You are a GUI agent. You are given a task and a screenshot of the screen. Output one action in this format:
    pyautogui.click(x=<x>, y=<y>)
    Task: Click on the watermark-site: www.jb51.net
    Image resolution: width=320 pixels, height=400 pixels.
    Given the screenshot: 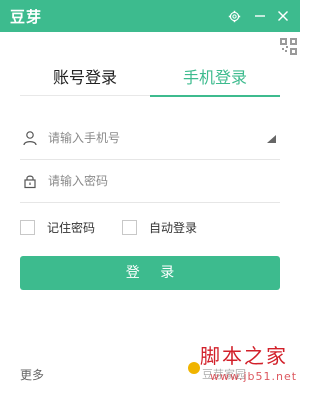 What is the action you would take?
    pyautogui.click(x=254, y=376)
    